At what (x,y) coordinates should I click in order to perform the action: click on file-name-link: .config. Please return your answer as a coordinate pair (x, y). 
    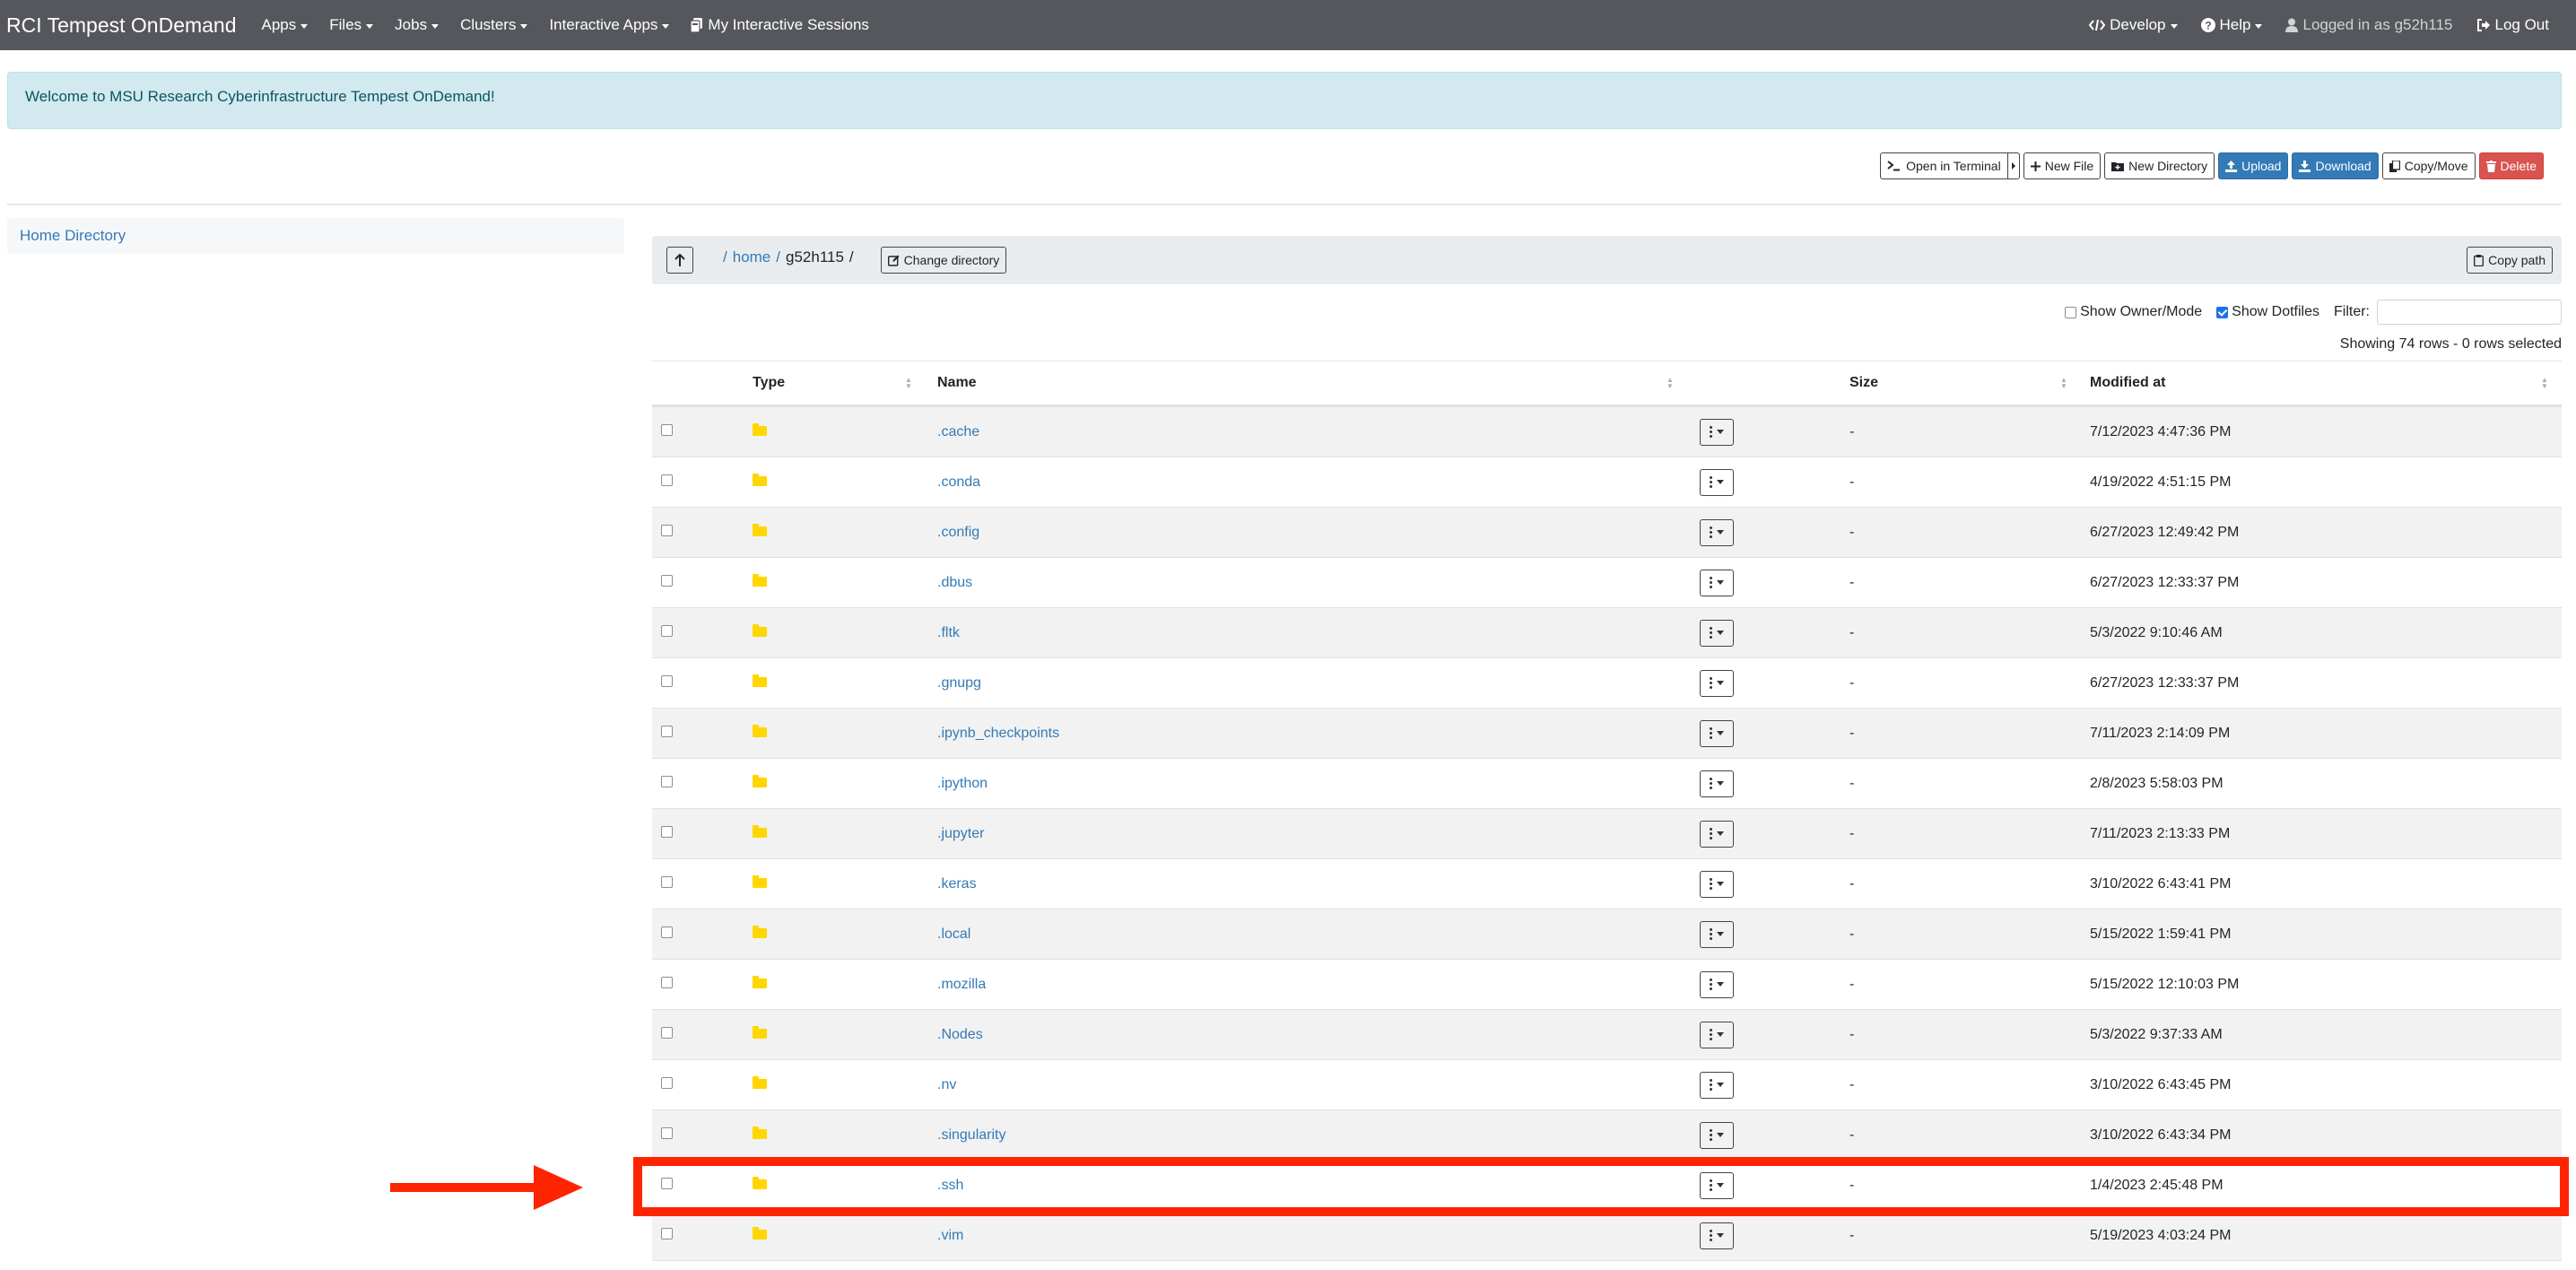
    Looking at the image, I should click on (958, 533).